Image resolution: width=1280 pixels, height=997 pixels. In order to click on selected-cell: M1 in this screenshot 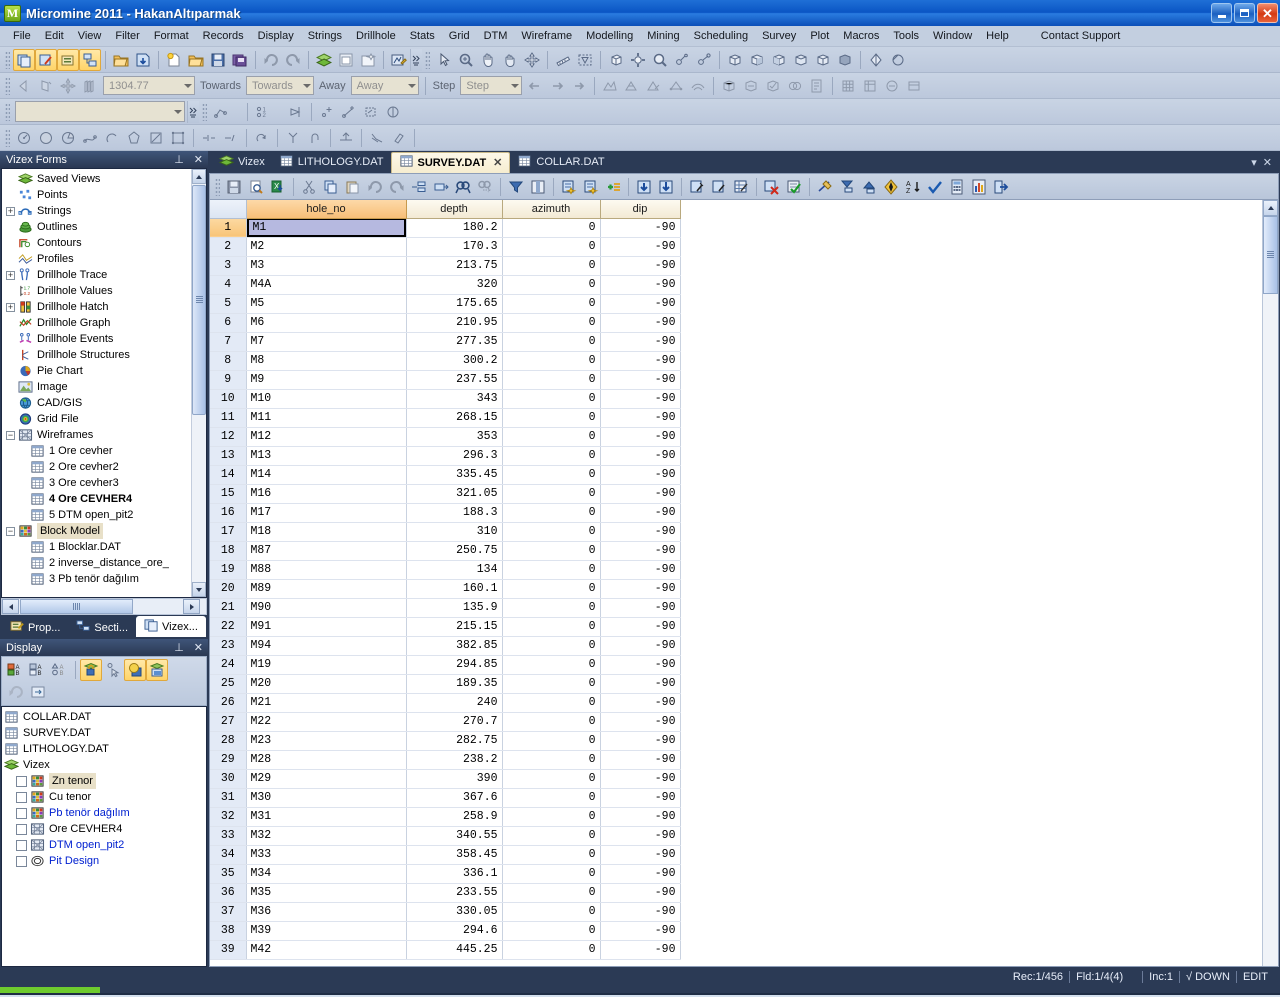, I will do `click(326, 227)`.